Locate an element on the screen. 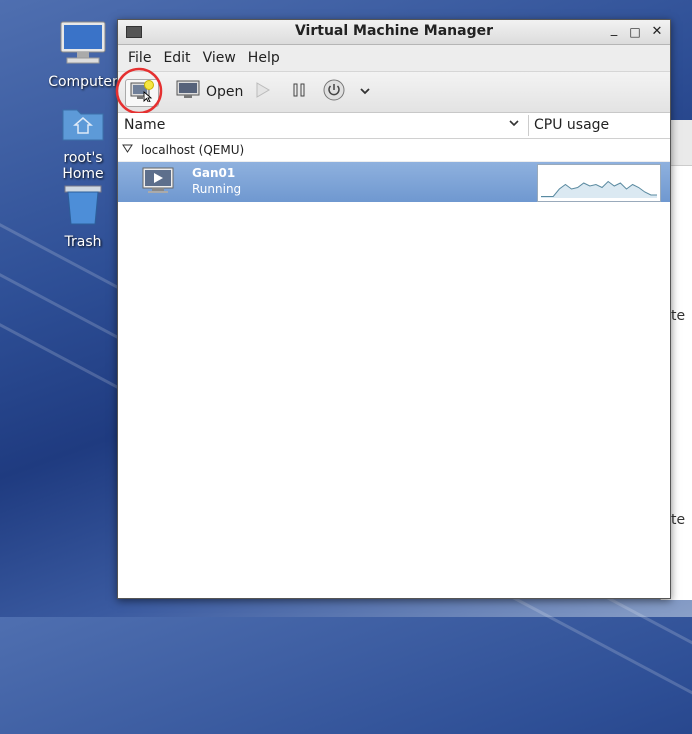 This screenshot has width=692, height=734. desktop-icon-computer: Computer is located at coordinates (83, 55).